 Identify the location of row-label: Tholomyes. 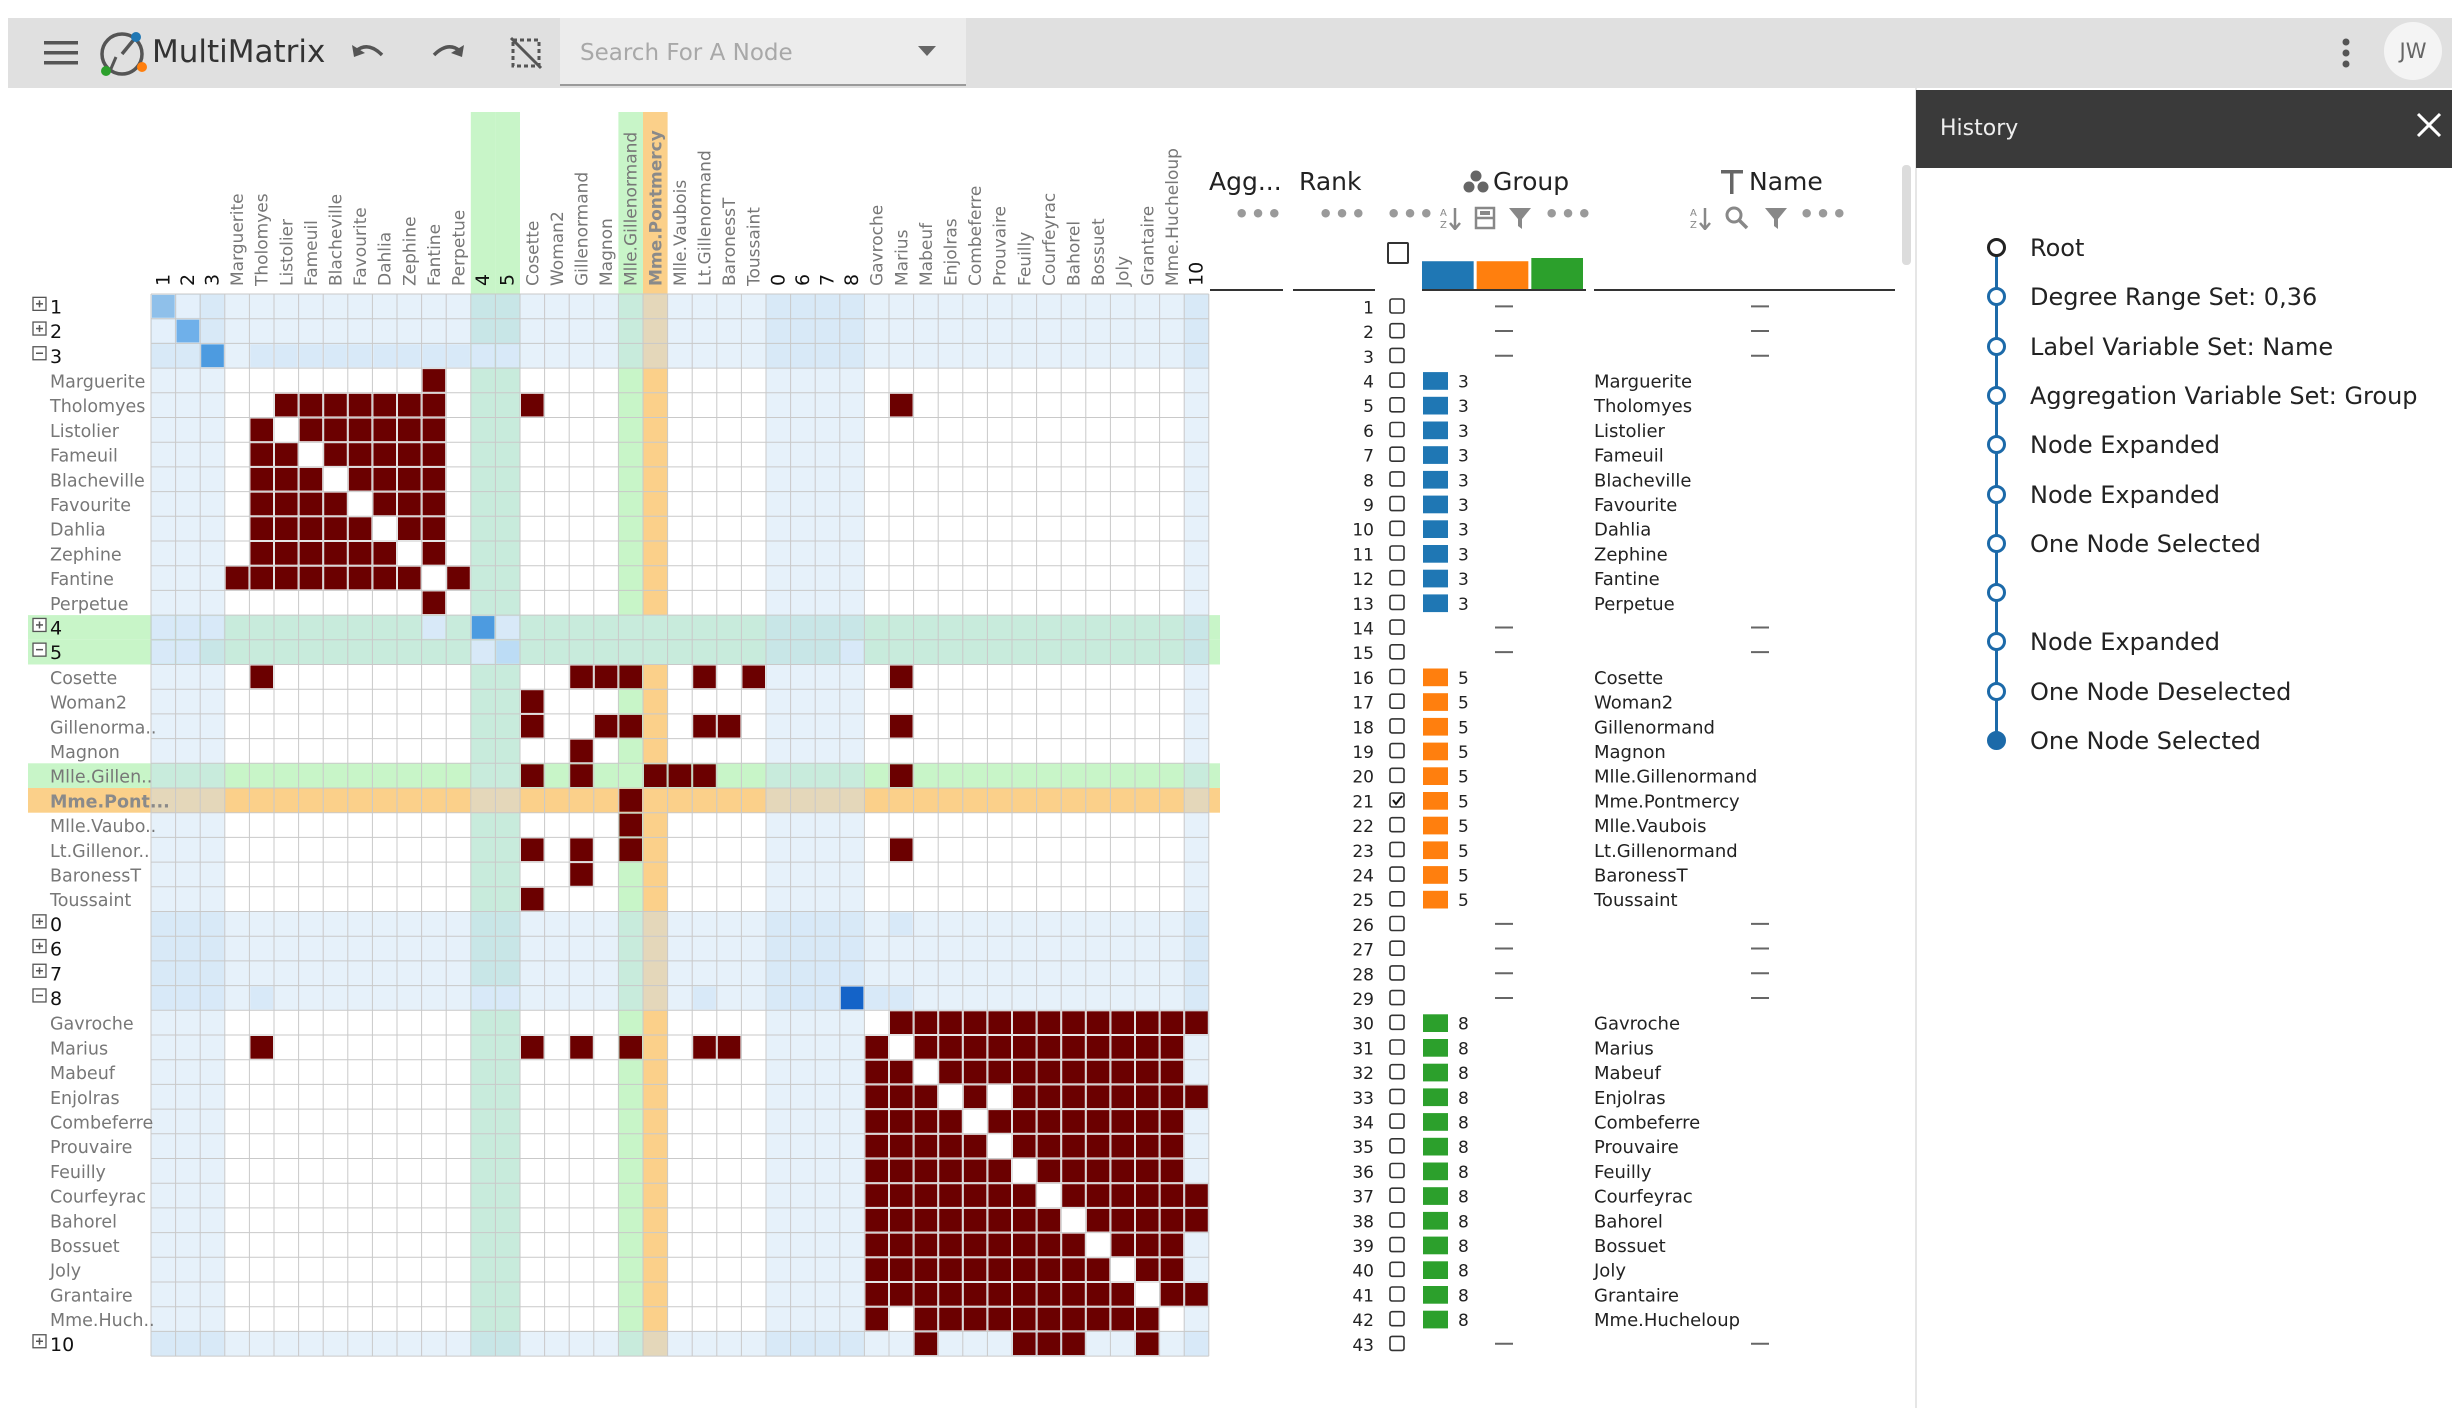
(97, 407).